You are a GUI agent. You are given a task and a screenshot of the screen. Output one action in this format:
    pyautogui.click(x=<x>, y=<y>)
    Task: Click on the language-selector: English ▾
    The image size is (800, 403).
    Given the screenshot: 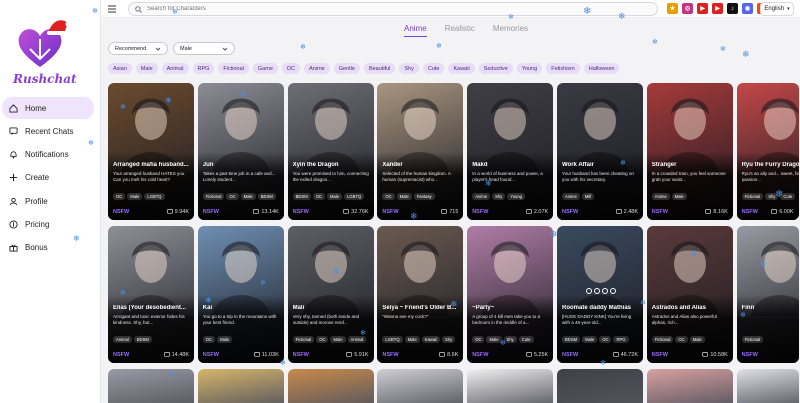 What is the action you would take?
    pyautogui.click(x=777, y=9)
    